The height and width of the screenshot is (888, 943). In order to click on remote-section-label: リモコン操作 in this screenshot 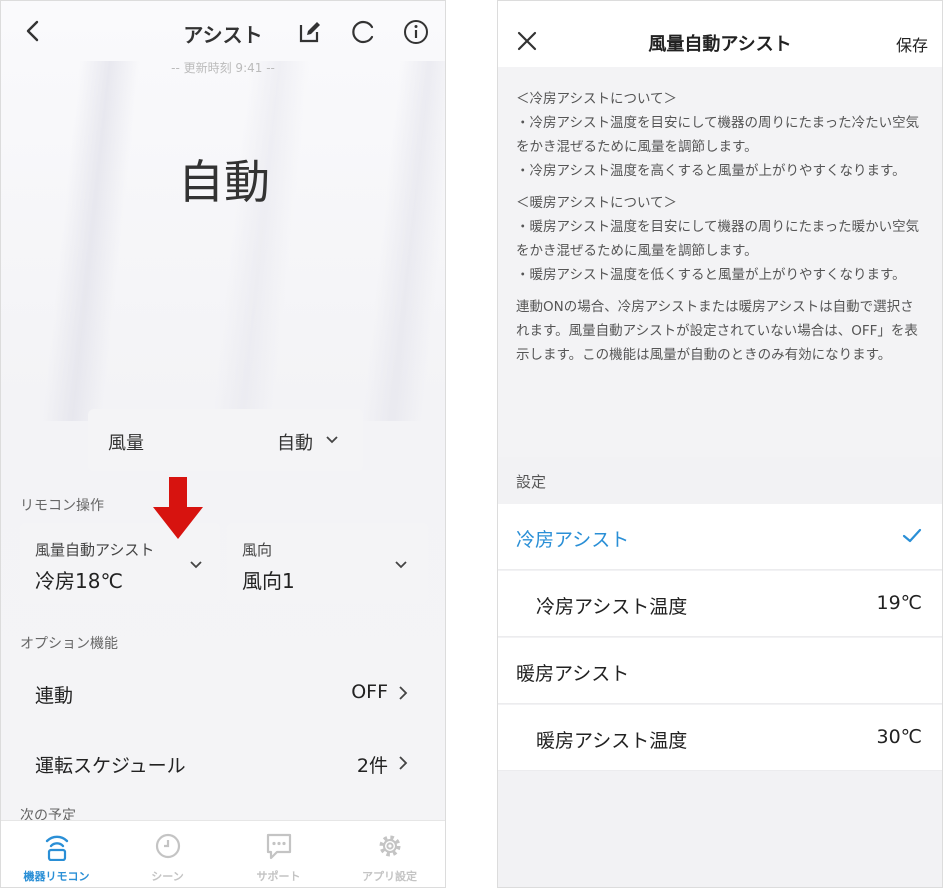, I will do `click(62, 506)`.